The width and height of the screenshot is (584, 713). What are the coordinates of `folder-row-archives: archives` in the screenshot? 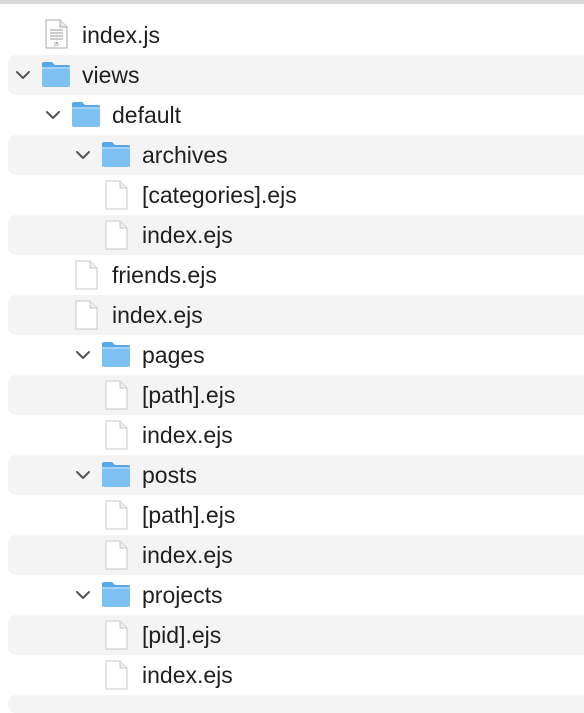 It's located at (296, 155).